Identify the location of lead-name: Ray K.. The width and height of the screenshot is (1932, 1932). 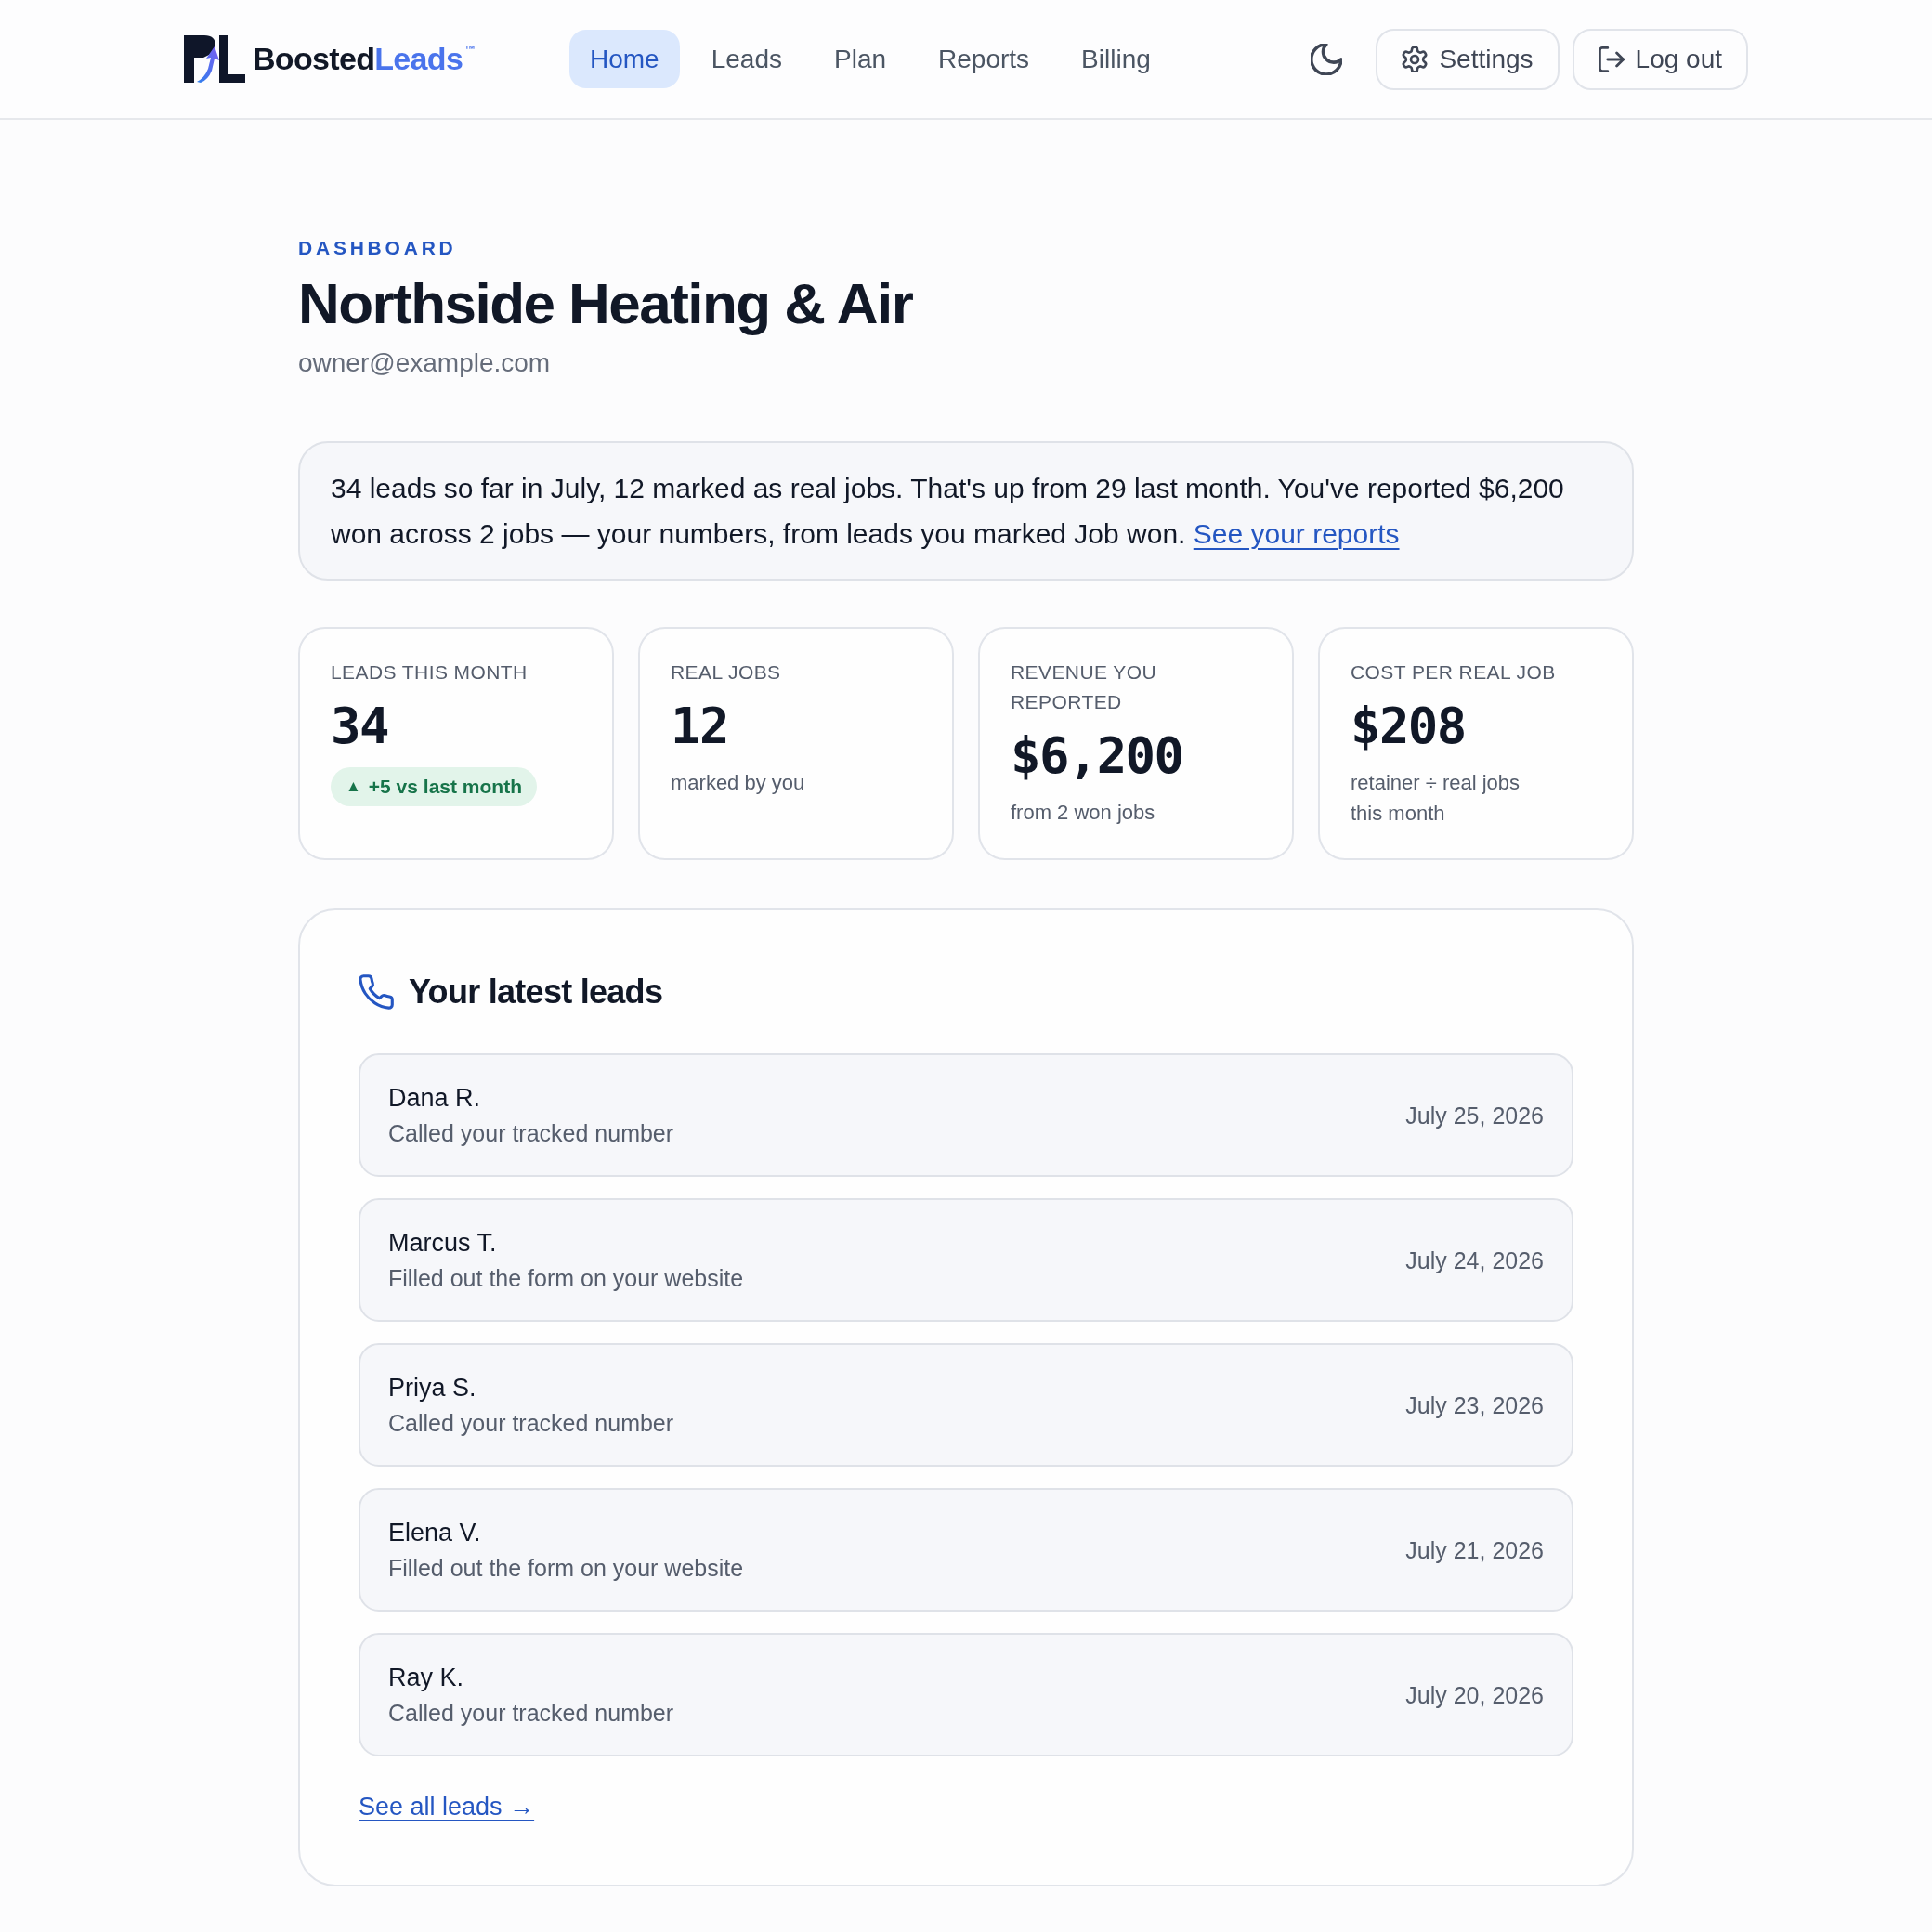
(426, 1677).